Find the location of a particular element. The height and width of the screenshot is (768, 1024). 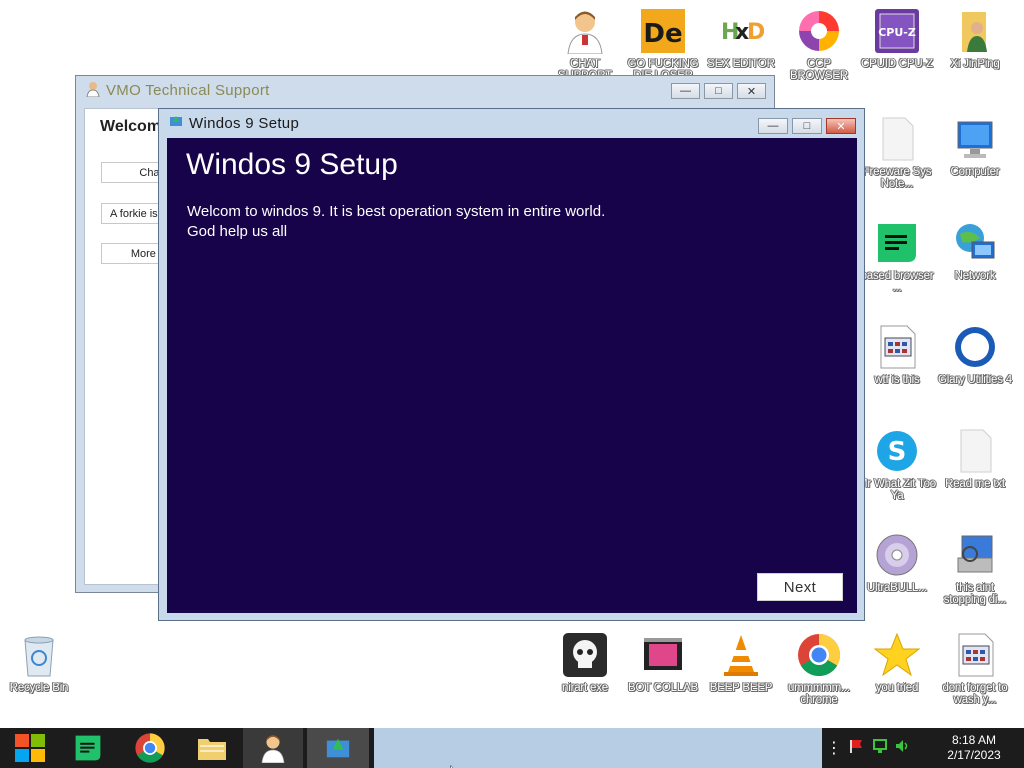

taskbar-empty-area is located at coordinates (598, 748).